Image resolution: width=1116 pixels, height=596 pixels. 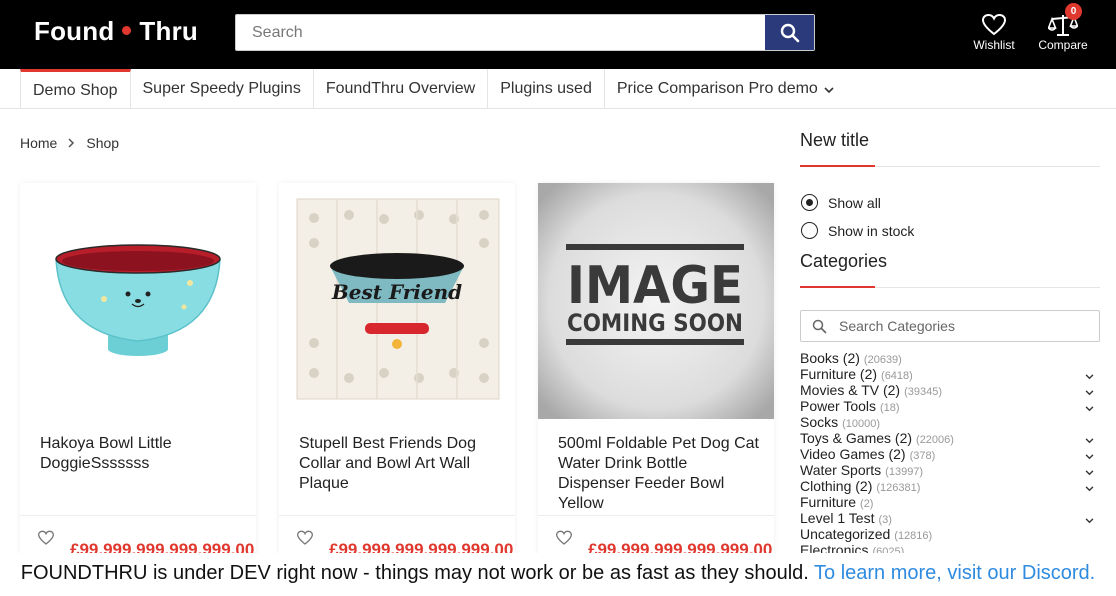 I want to click on category-name: Books (2), so click(x=830, y=358).